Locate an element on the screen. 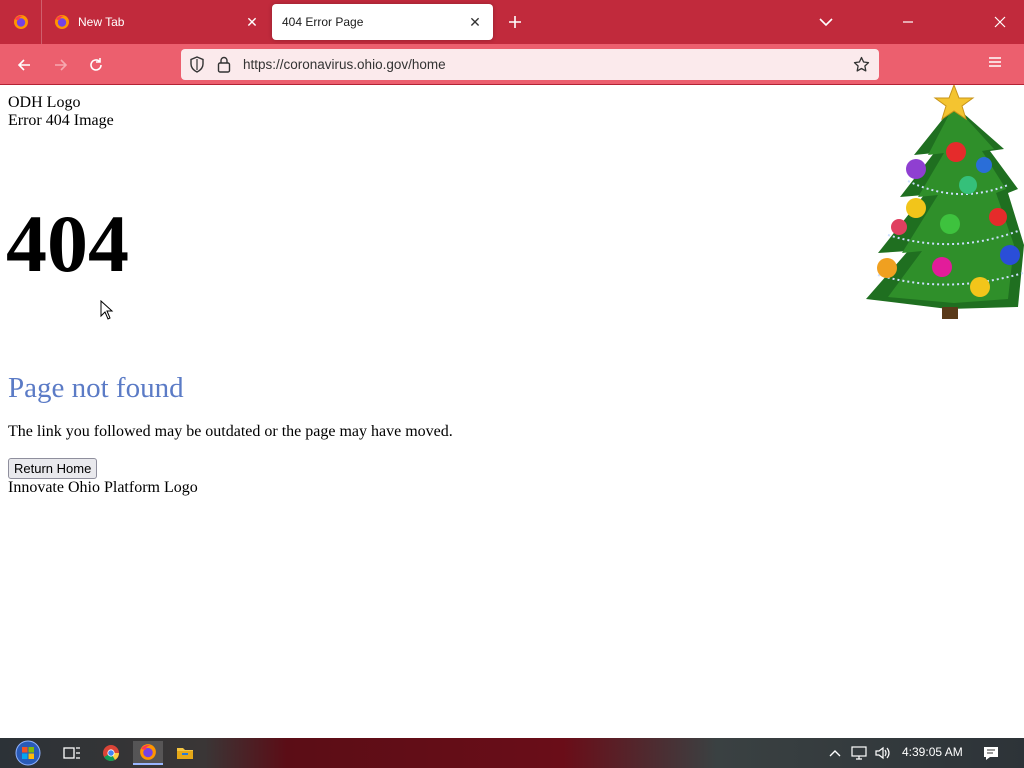 The height and width of the screenshot is (768, 1024). folder-icon is located at coordinates (185, 753).